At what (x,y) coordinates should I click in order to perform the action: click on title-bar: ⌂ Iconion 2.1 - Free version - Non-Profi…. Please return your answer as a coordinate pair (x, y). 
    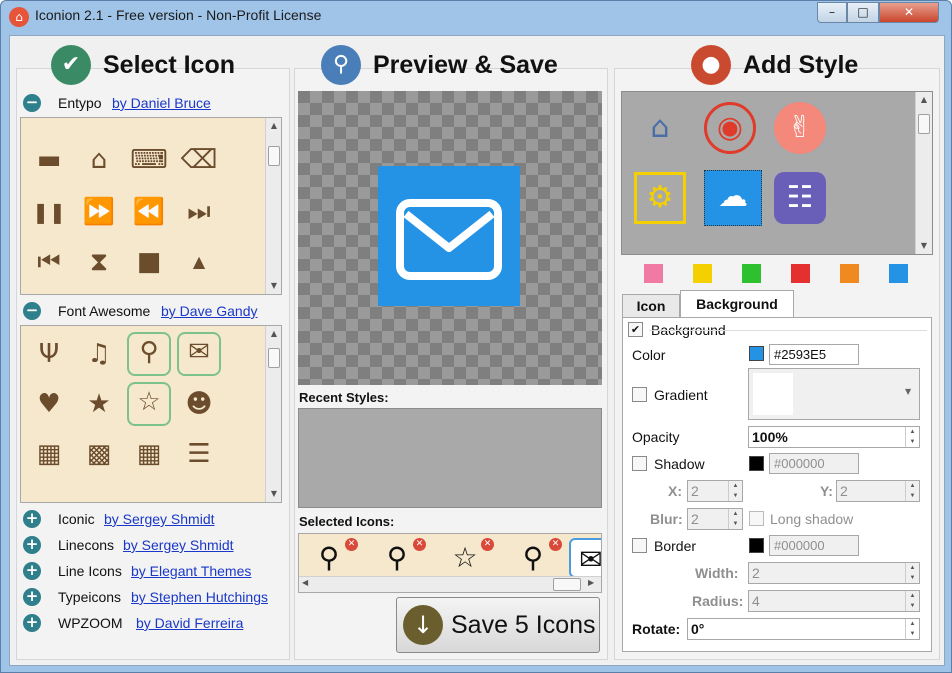
    Looking at the image, I should click on (476, 18).